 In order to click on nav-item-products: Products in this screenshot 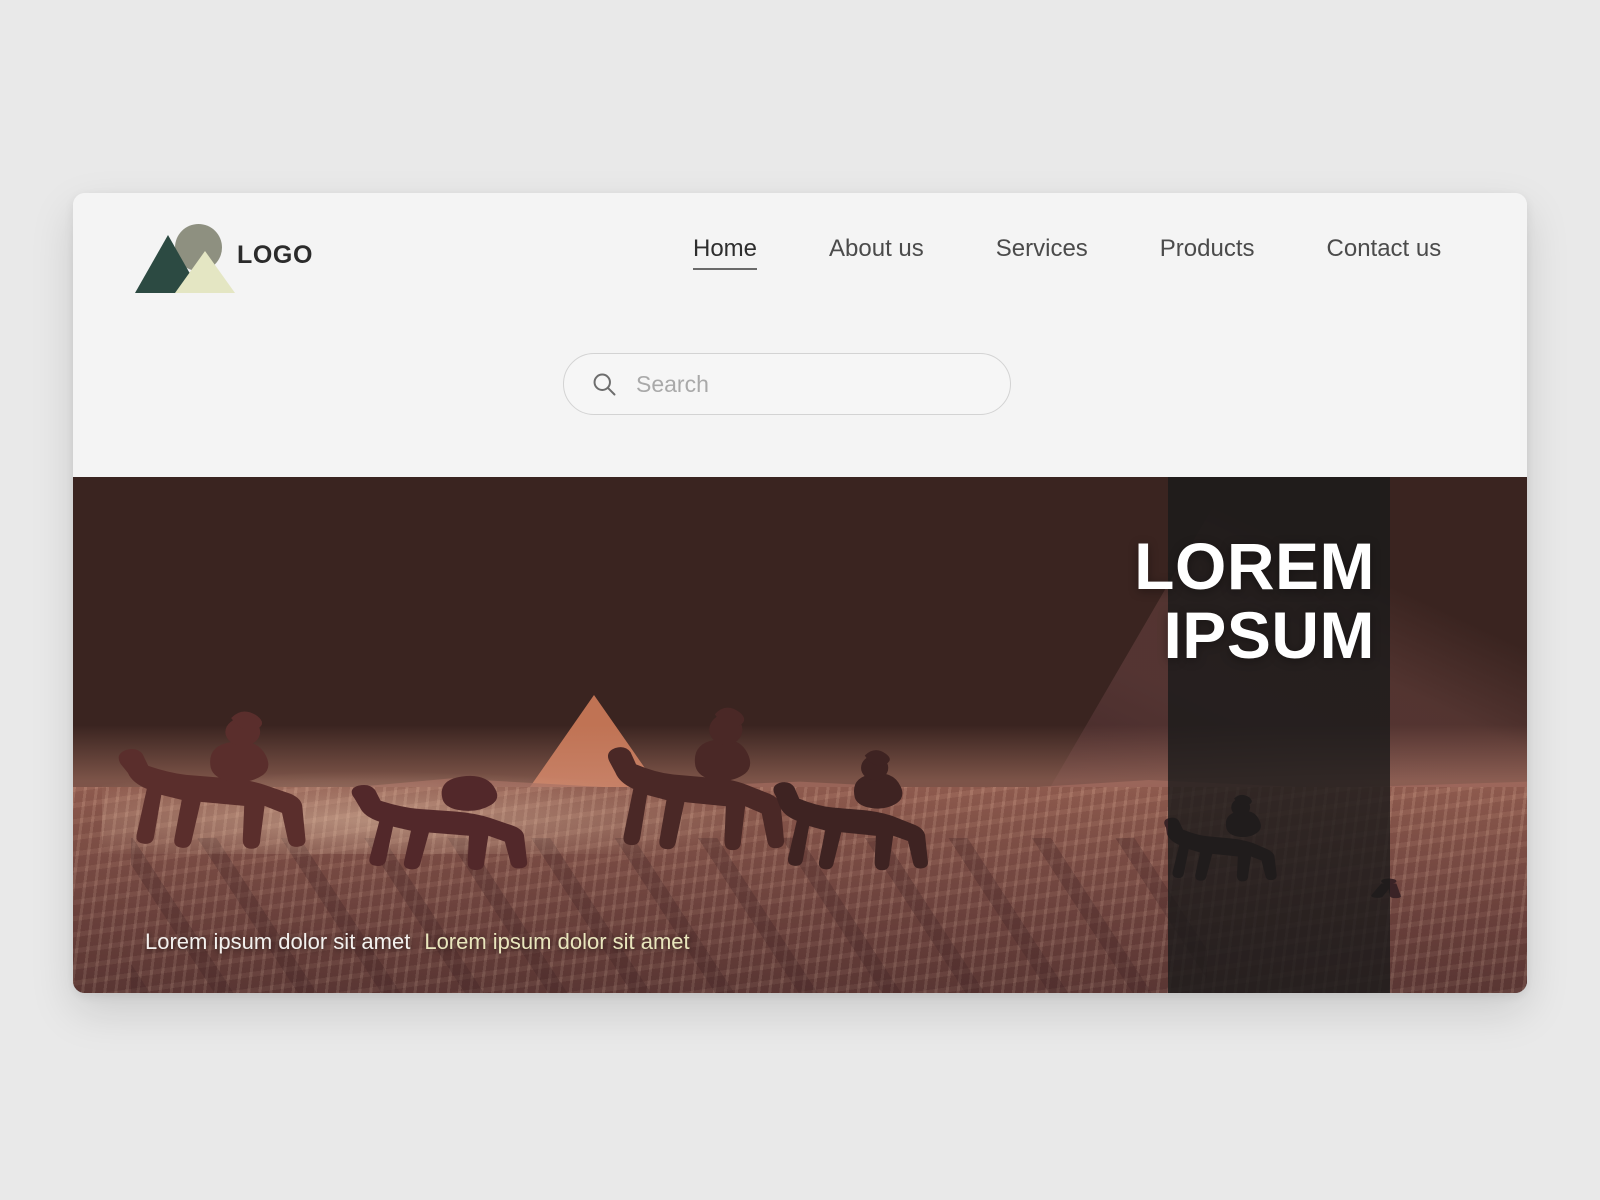, I will do `click(1207, 252)`.